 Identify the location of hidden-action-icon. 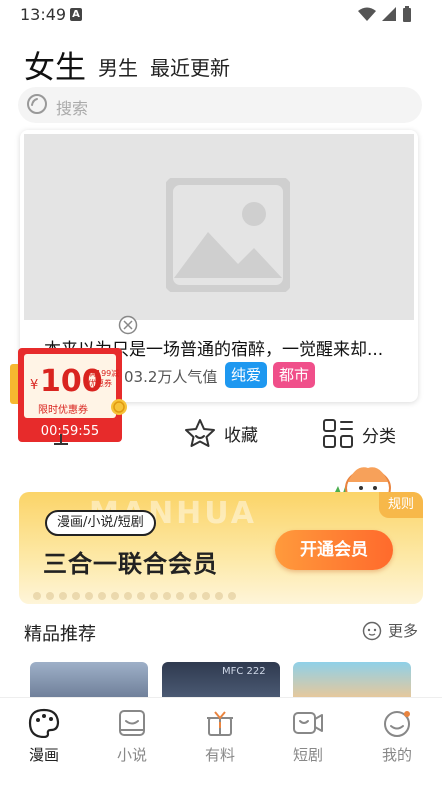
(61, 439).